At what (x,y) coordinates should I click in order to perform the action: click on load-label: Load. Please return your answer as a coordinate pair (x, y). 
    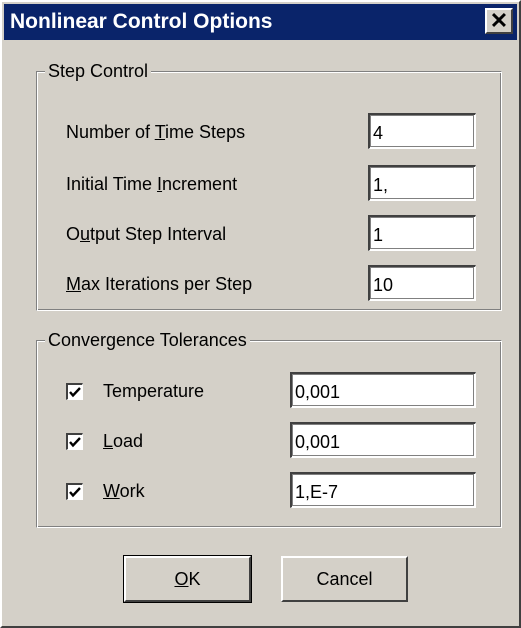
    Looking at the image, I should click on (123, 441).